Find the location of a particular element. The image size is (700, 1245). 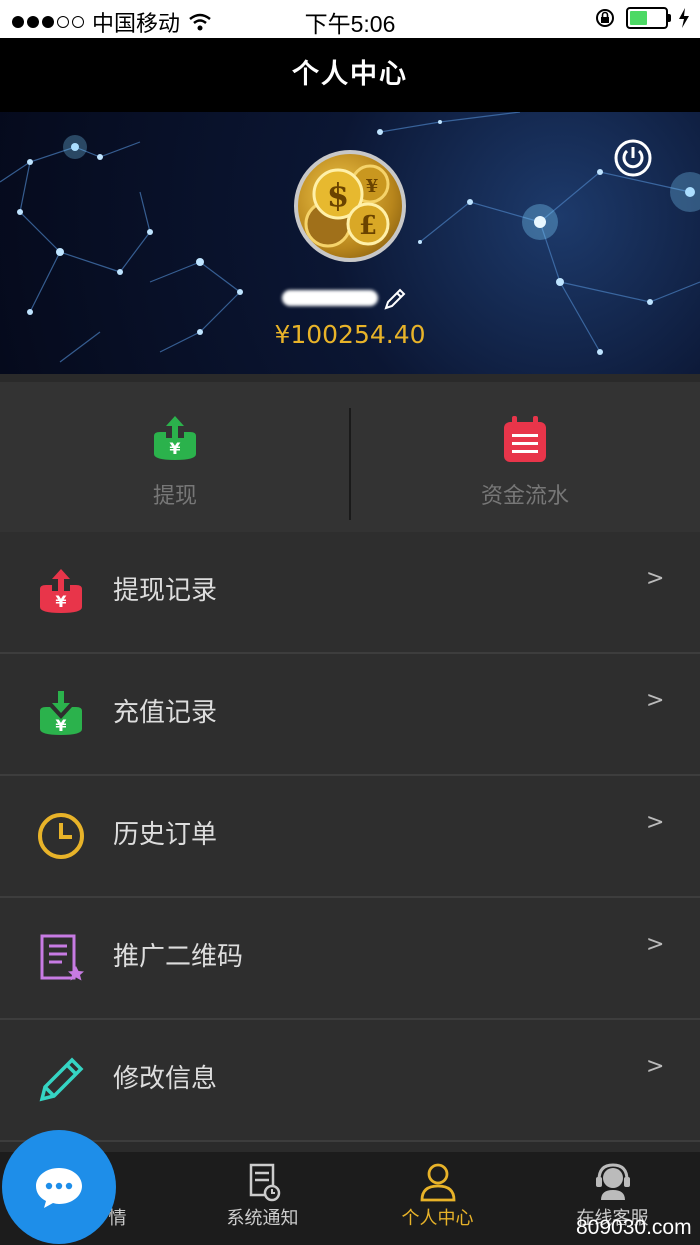

tab-system-notice: 系统通知 is located at coordinates (262, 1198).